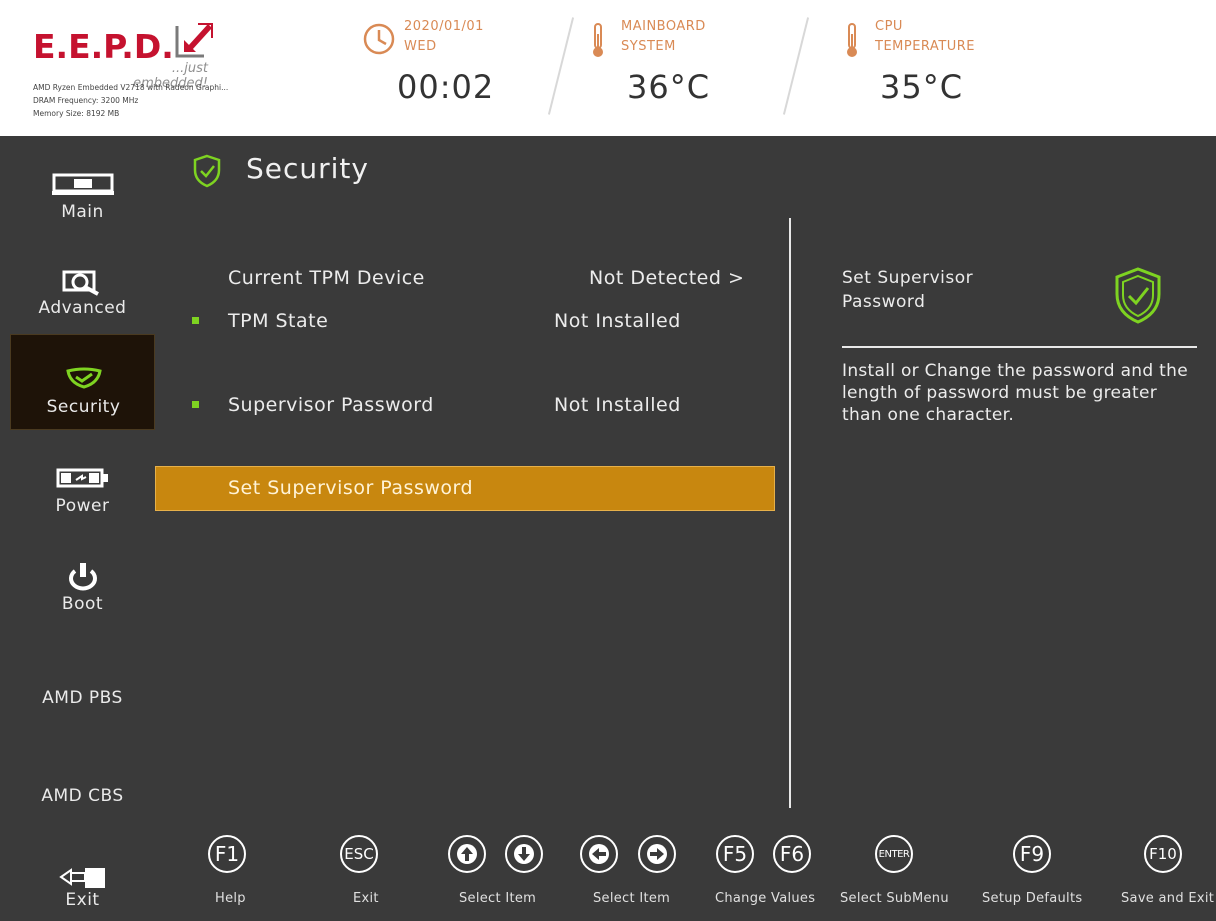  What do you see at coordinates (326, 278) in the screenshot?
I see `setting-label-current-tpm-device: Current TPM Device` at bounding box center [326, 278].